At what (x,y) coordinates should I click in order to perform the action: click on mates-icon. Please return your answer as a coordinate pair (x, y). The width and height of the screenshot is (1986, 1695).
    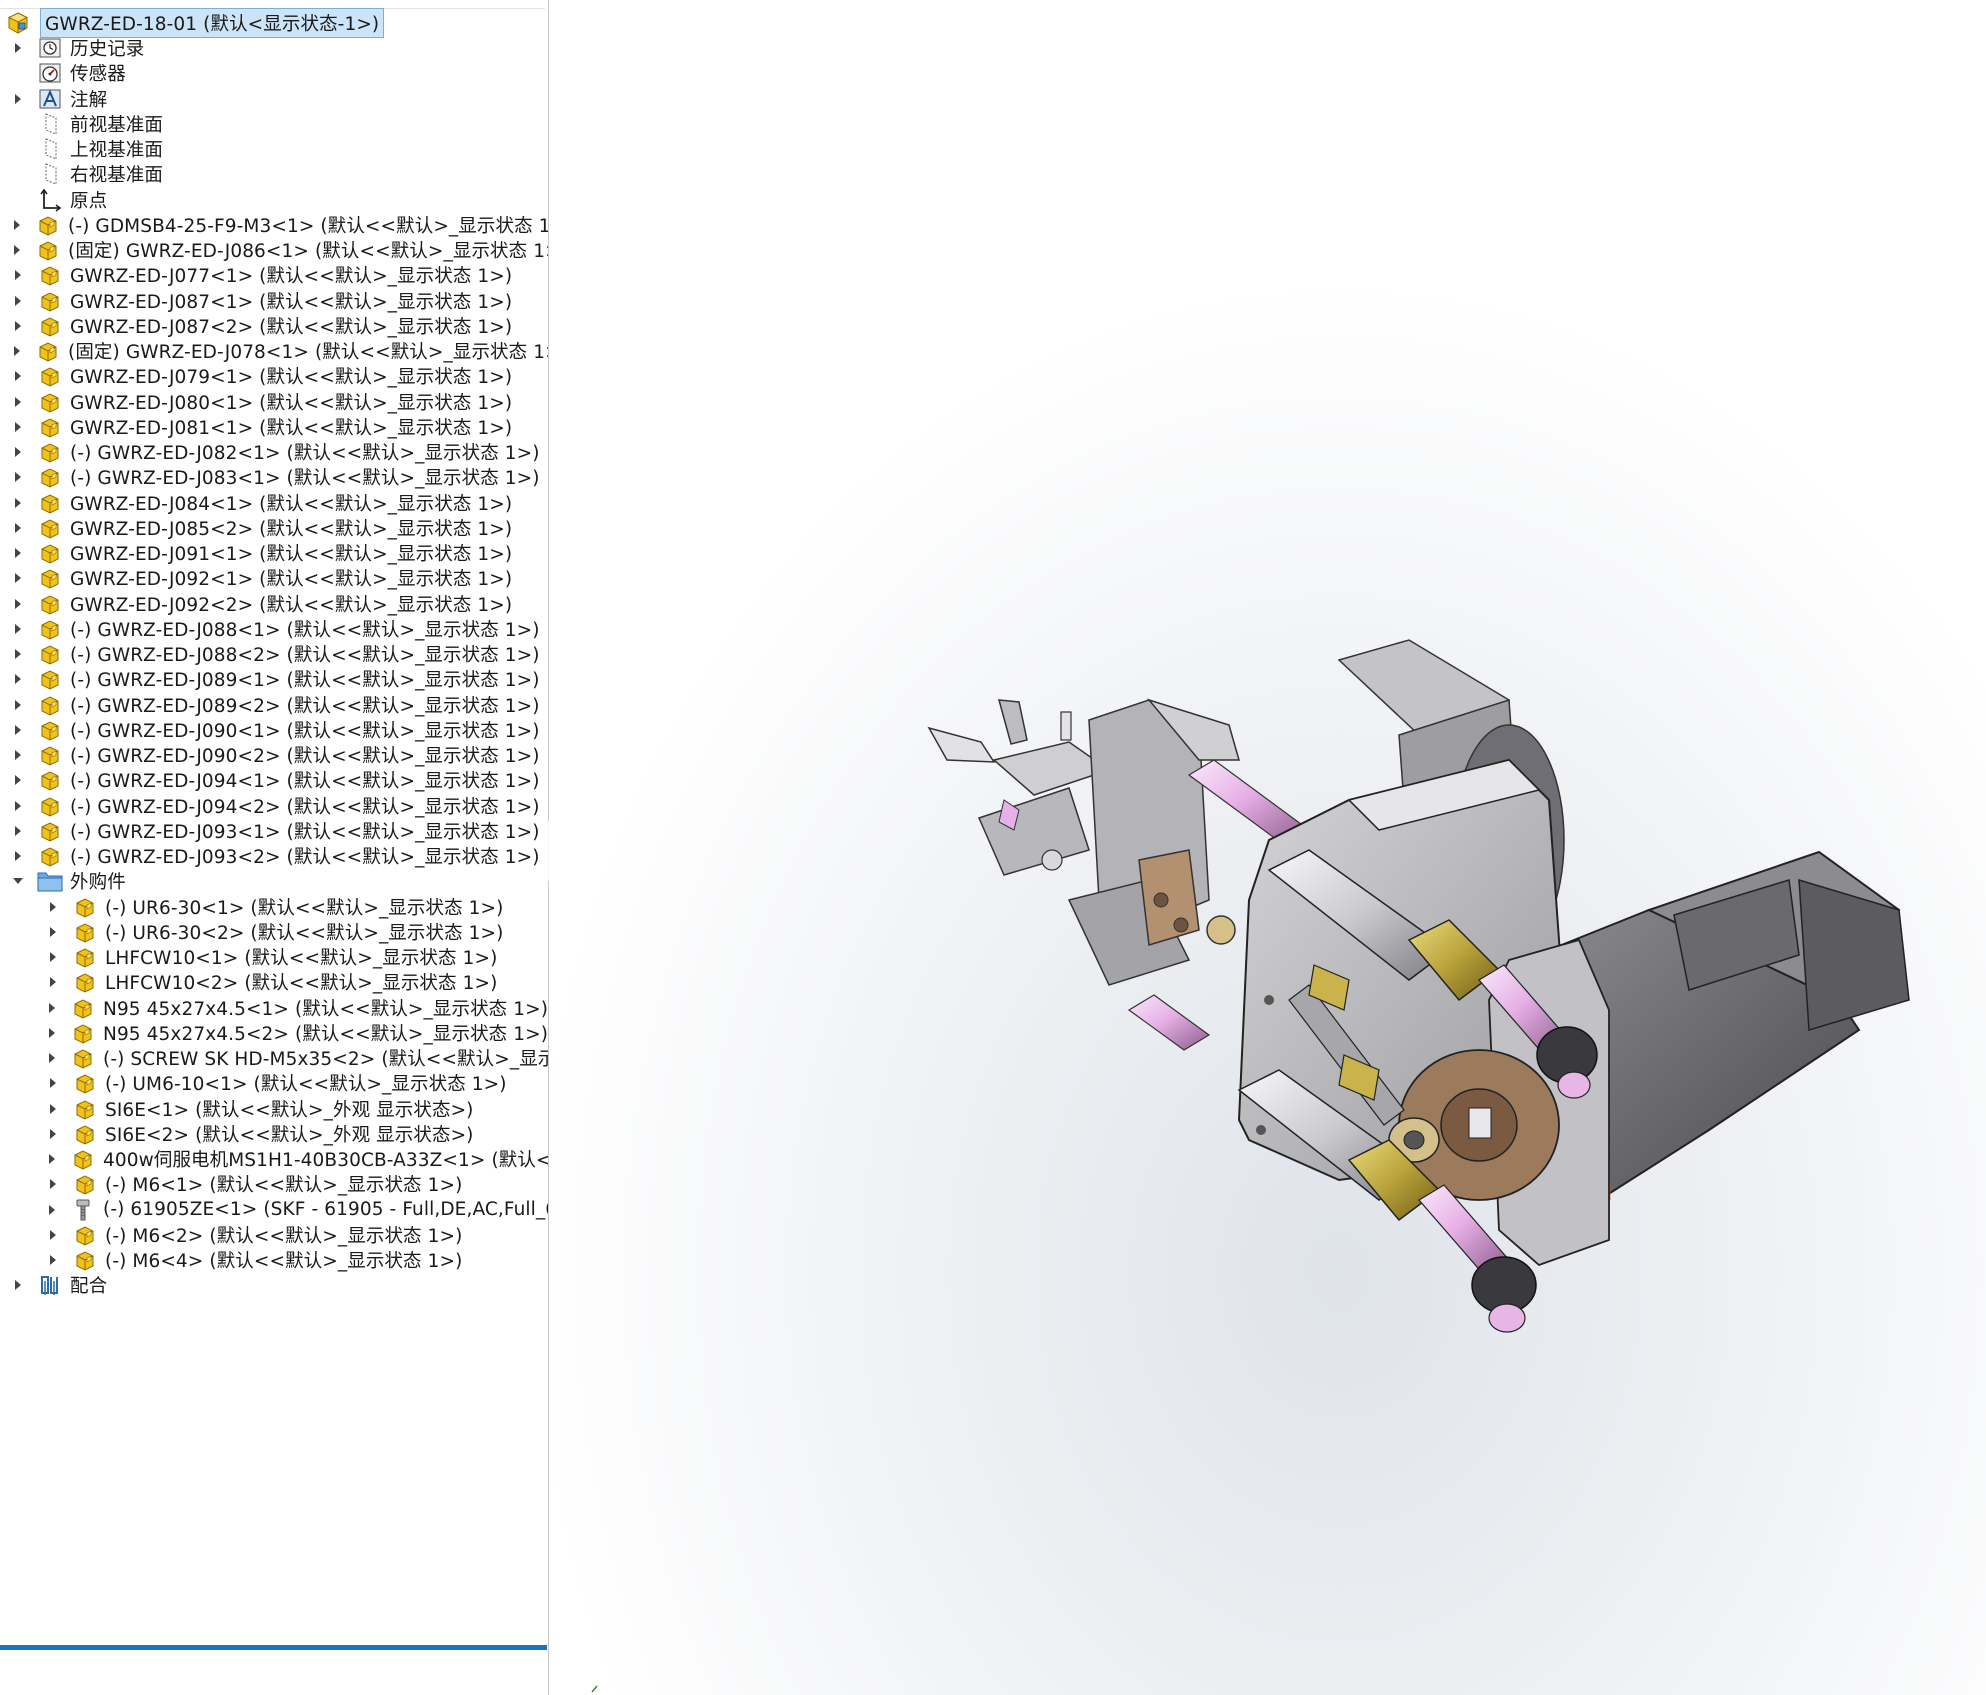
    Looking at the image, I should click on (50, 1285).